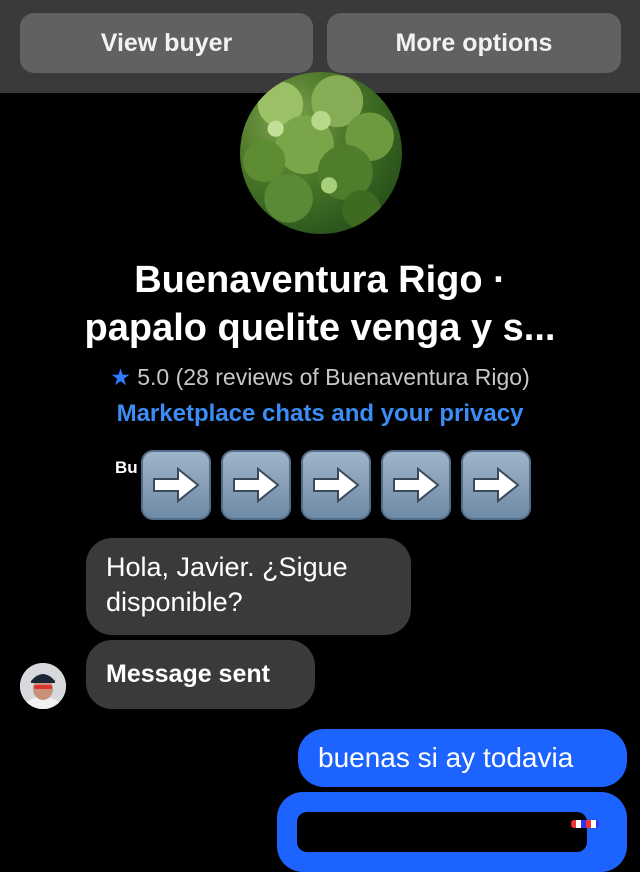 This screenshot has width=640, height=872. Describe the element at coordinates (200, 674) in the screenshot. I see `incoming-message-bubble: Message sent` at that location.